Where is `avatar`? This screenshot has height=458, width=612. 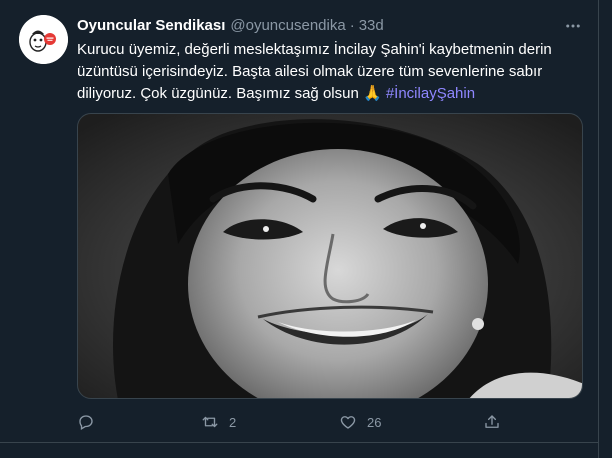 avatar is located at coordinates (43, 39).